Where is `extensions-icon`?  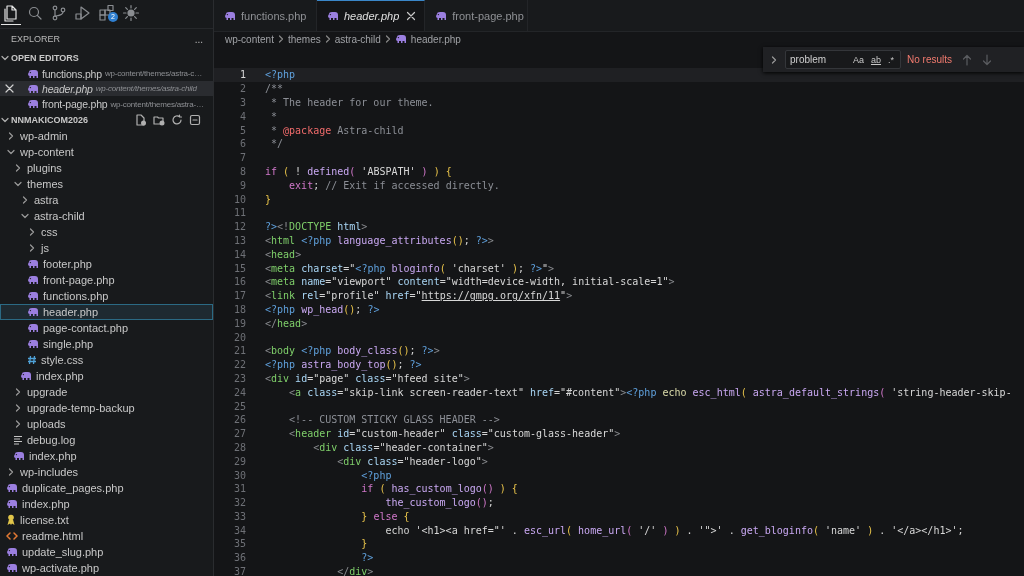 extensions-icon is located at coordinates (107, 13).